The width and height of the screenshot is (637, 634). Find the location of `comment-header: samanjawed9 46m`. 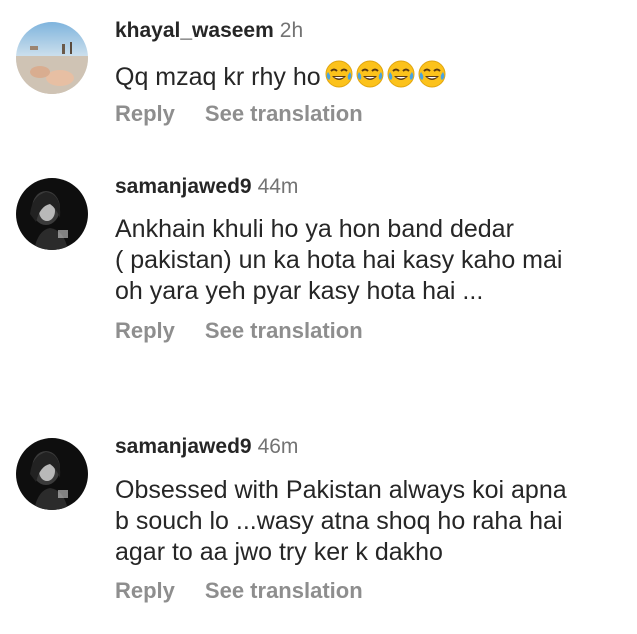

comment-header: samanjawed9 46m is located at coordinates (206, 447).